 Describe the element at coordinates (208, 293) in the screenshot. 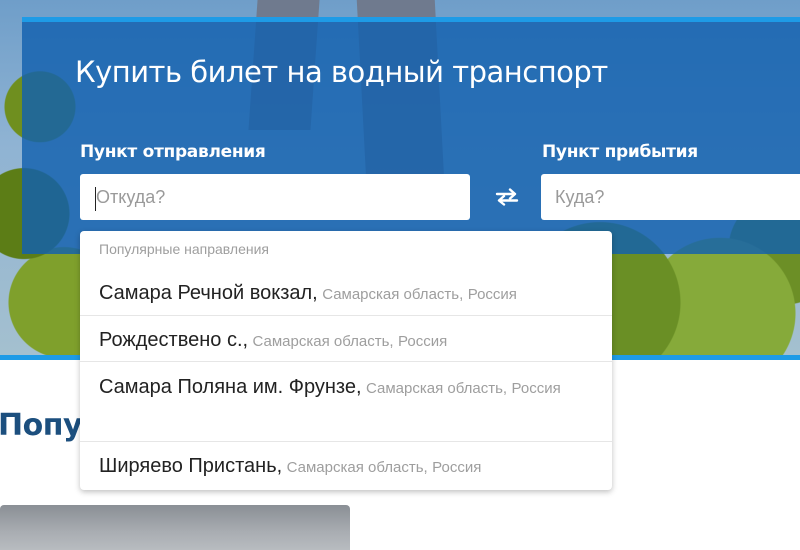

I see `suggestion-name: Самара Речной вокзал,` at that location.